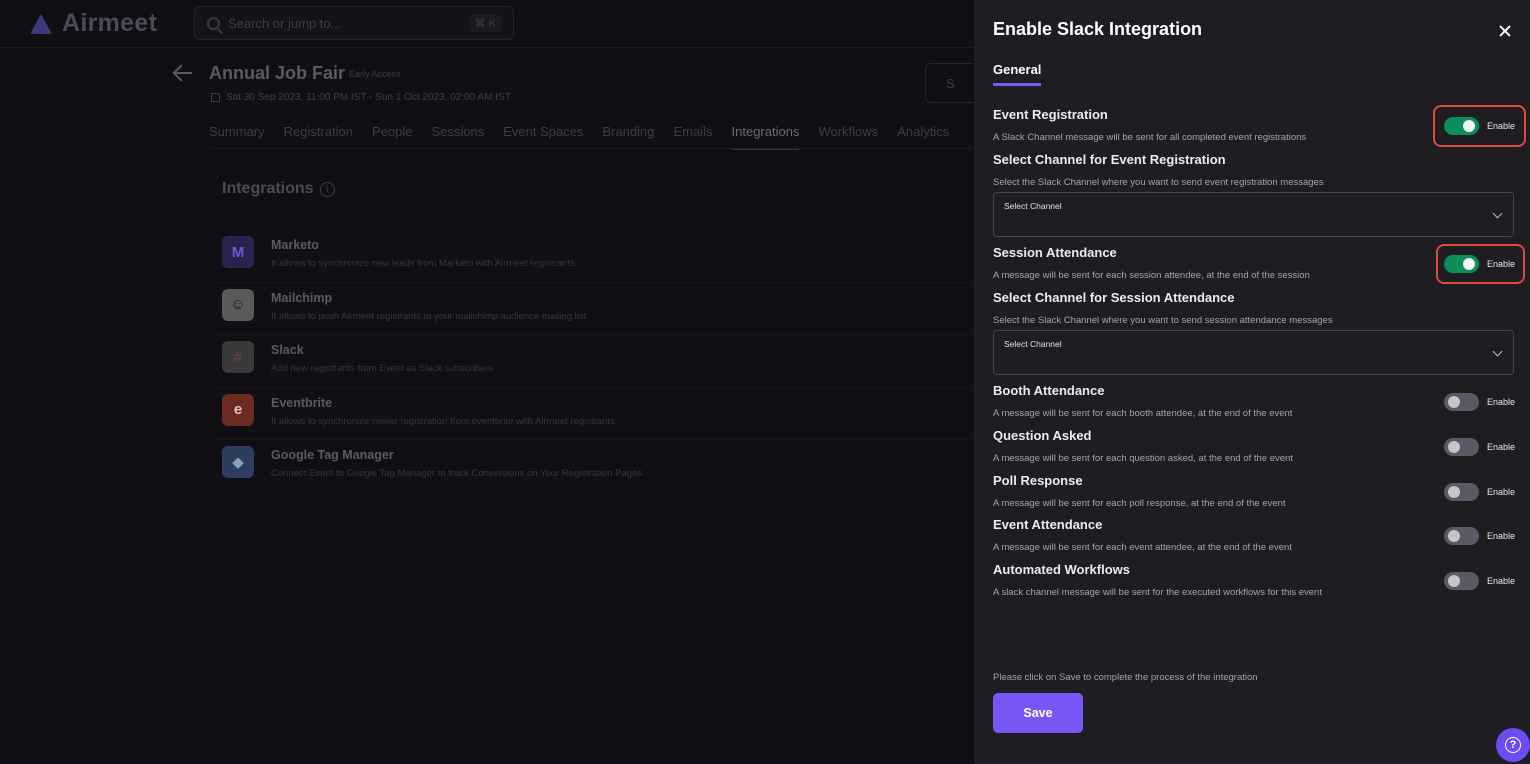 The height and width of the screenshot is (764, 1530). What do you see at coordinates (1055, 252) in the screenshot?
I see `session-attendance-title: Session Attendance` at bounding box center [1055, 252].